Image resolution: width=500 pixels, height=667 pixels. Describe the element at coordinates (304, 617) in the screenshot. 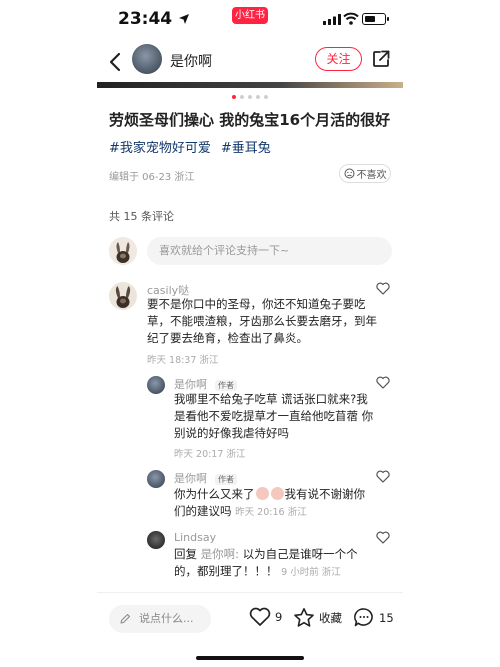

I see `star-icon` at that location.